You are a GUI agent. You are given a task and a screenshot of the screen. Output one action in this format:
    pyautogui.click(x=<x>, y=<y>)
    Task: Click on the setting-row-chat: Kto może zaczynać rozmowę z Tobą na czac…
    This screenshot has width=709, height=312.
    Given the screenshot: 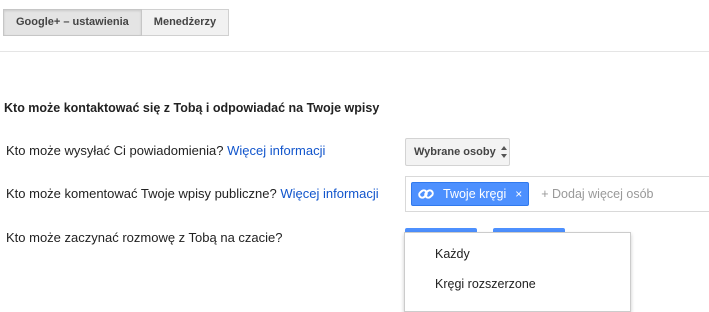 What is the action you would take?
    pyautogui.click(x=144, y=237)
    